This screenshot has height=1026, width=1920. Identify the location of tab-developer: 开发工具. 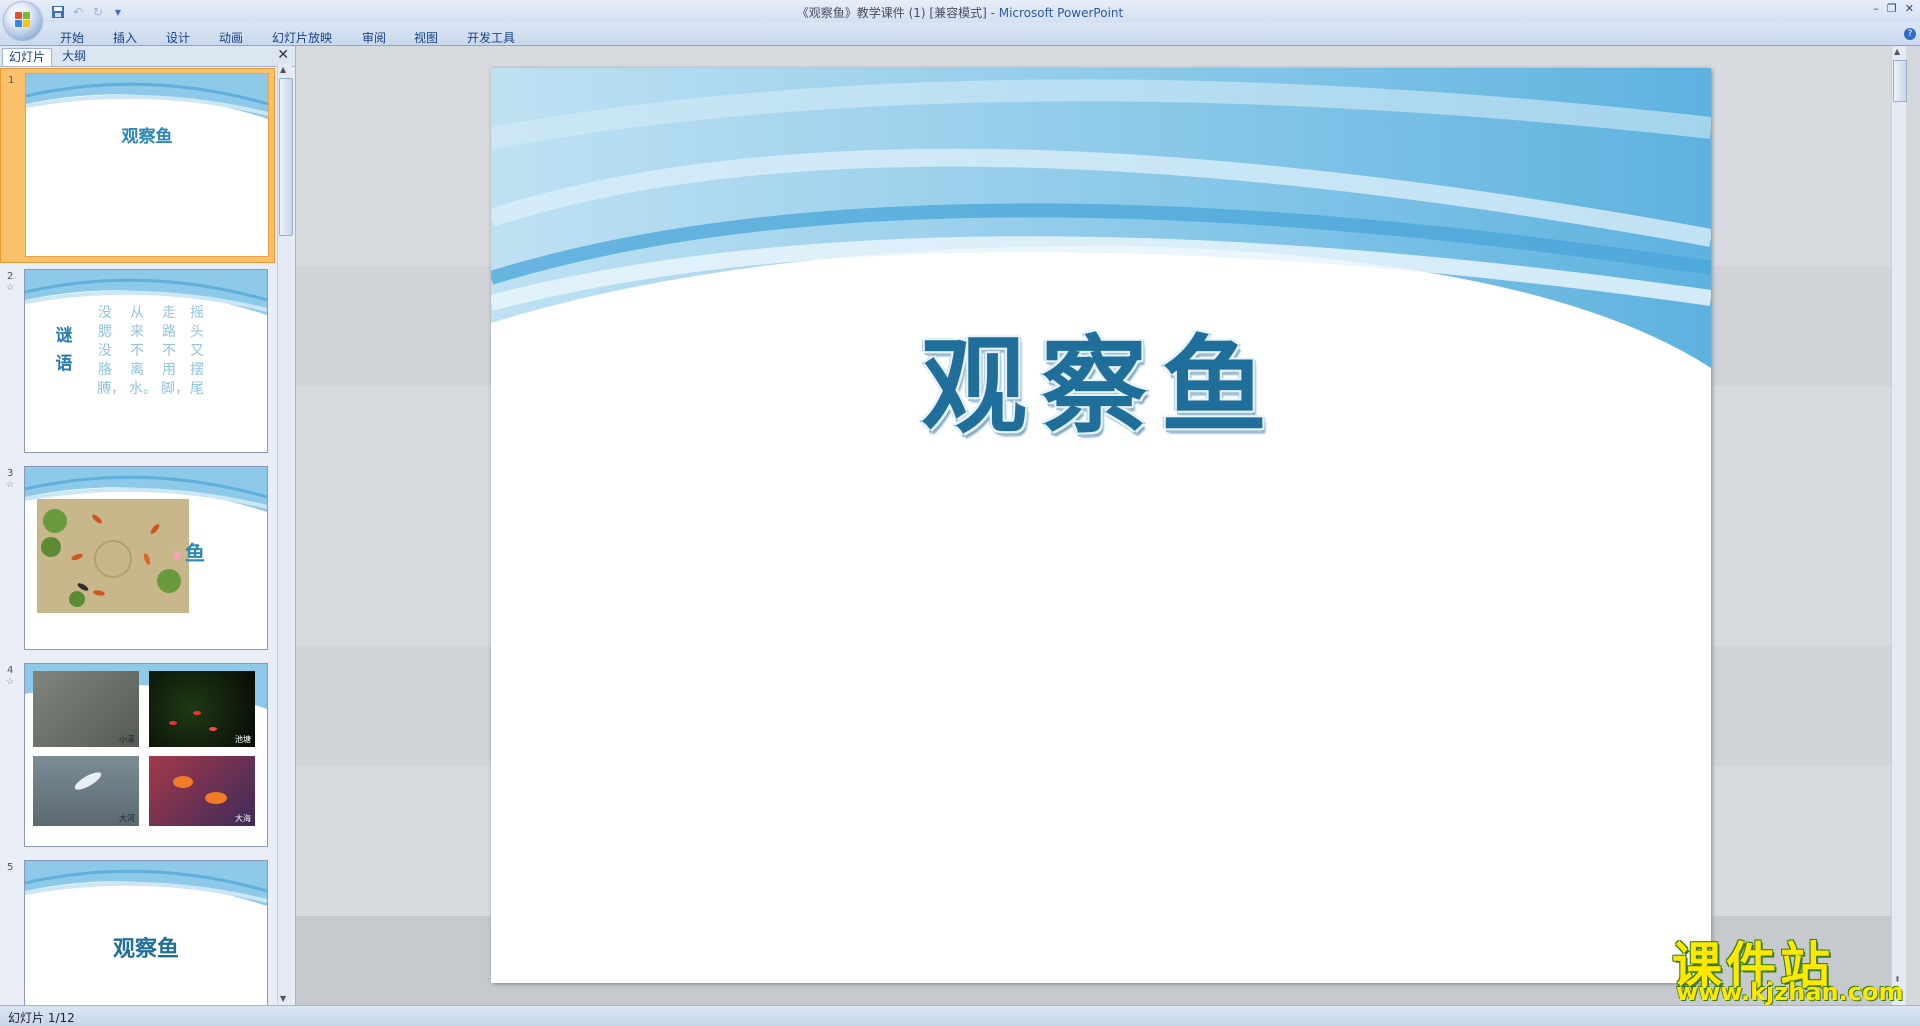
(491, 37).